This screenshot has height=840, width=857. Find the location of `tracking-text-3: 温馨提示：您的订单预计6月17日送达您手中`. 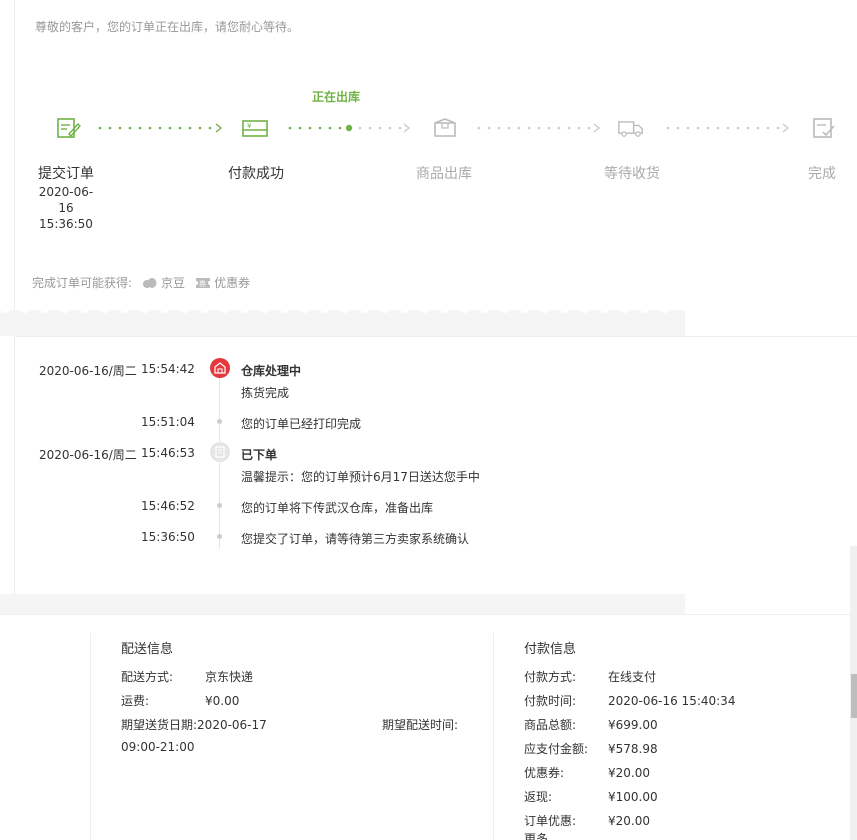

tracking-text-3: 温馨提示：您的订单预计6月17日送达您手中 is located at coordinates (360, 477).